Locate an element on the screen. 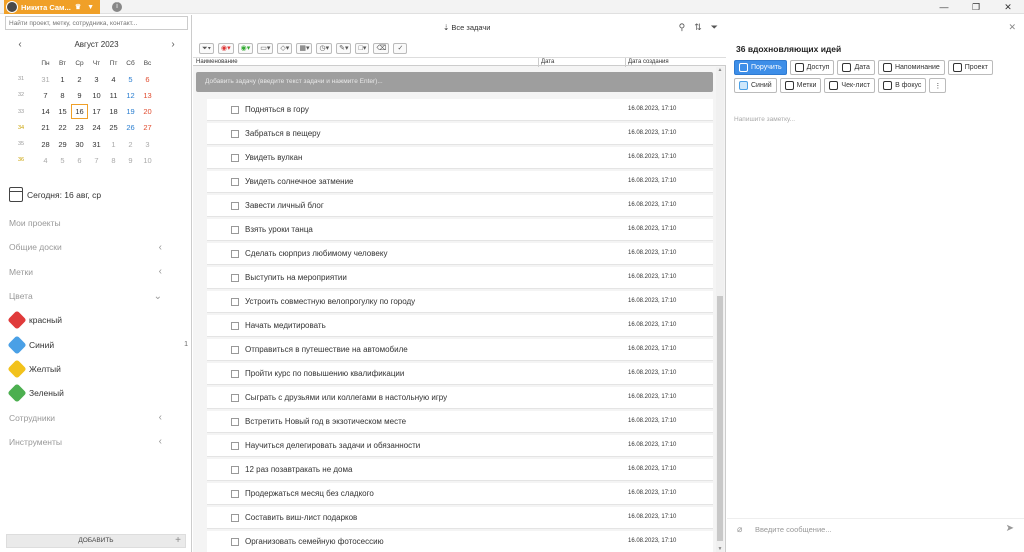  access-button: Доступ is located at coordinates (812, 67).